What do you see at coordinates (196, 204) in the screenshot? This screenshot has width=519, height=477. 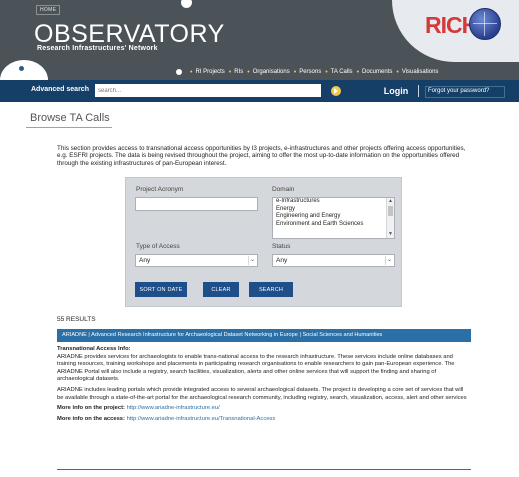 I see `project-acronym-input` at bounding box center [196, 204].